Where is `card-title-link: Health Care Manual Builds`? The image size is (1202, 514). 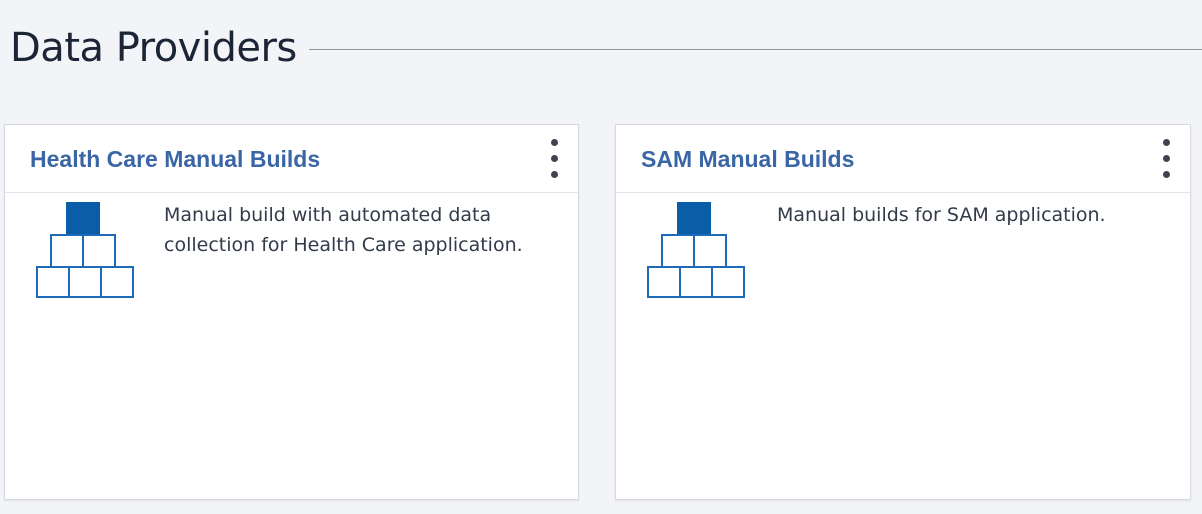 card-title-link: Health Care Manual Builds is located at coordinates (175, 159).